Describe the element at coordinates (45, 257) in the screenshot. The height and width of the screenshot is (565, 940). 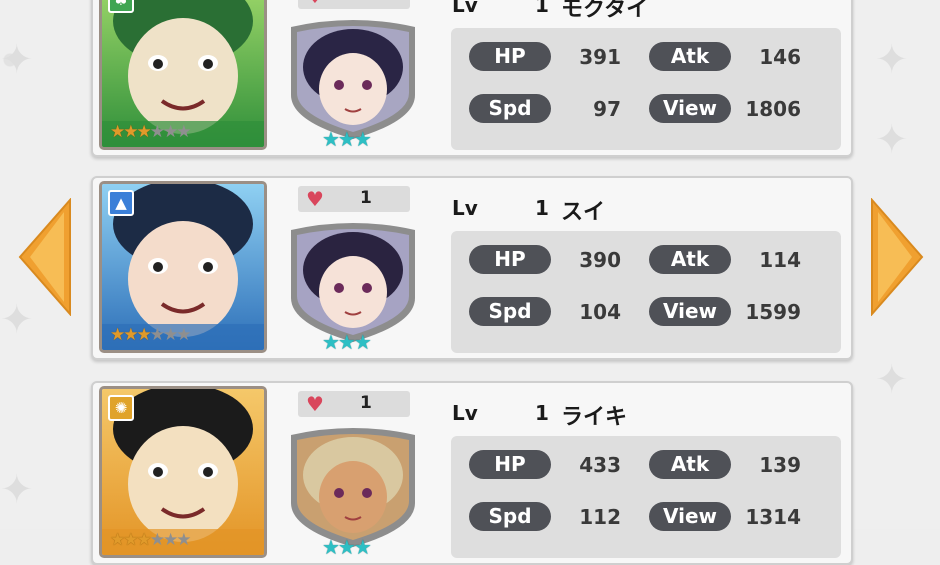
I see `previous-page-arrow` at that location.